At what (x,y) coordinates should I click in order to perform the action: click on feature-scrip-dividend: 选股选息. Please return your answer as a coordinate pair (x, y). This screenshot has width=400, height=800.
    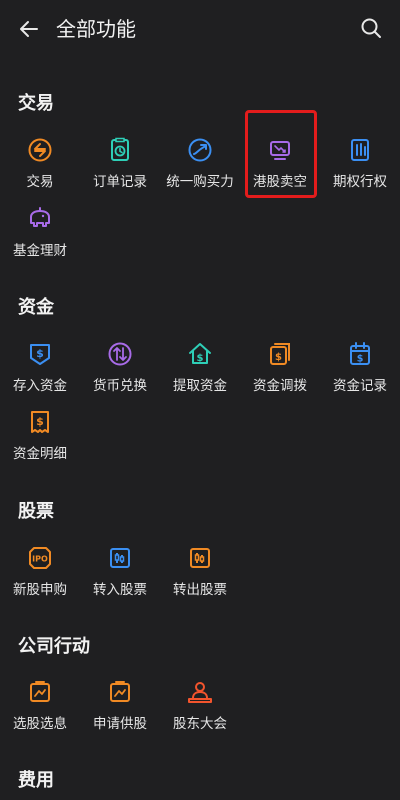
    Looking at the image, I should click on (40, 701).